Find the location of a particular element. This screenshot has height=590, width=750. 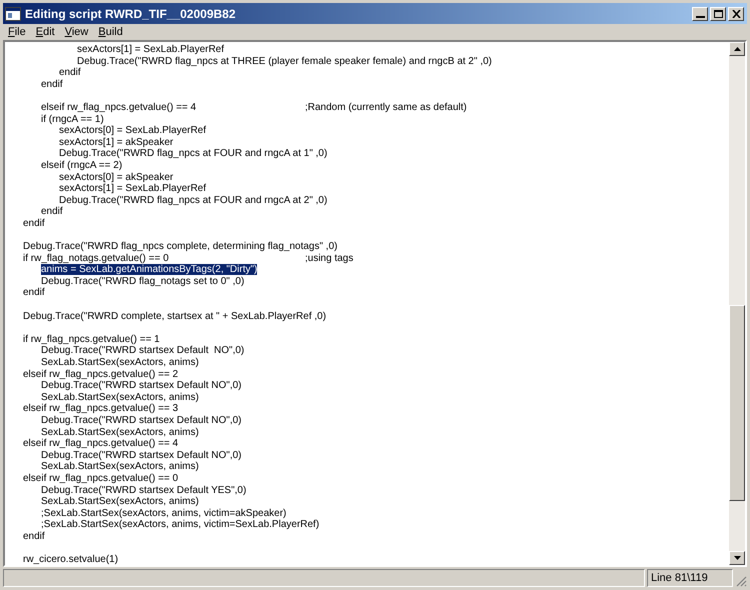

code-line: Debug.Trace("RWRD complete, startsex at " + SexLab.PlayerRef ,0) is located at coordinates (174, 316).